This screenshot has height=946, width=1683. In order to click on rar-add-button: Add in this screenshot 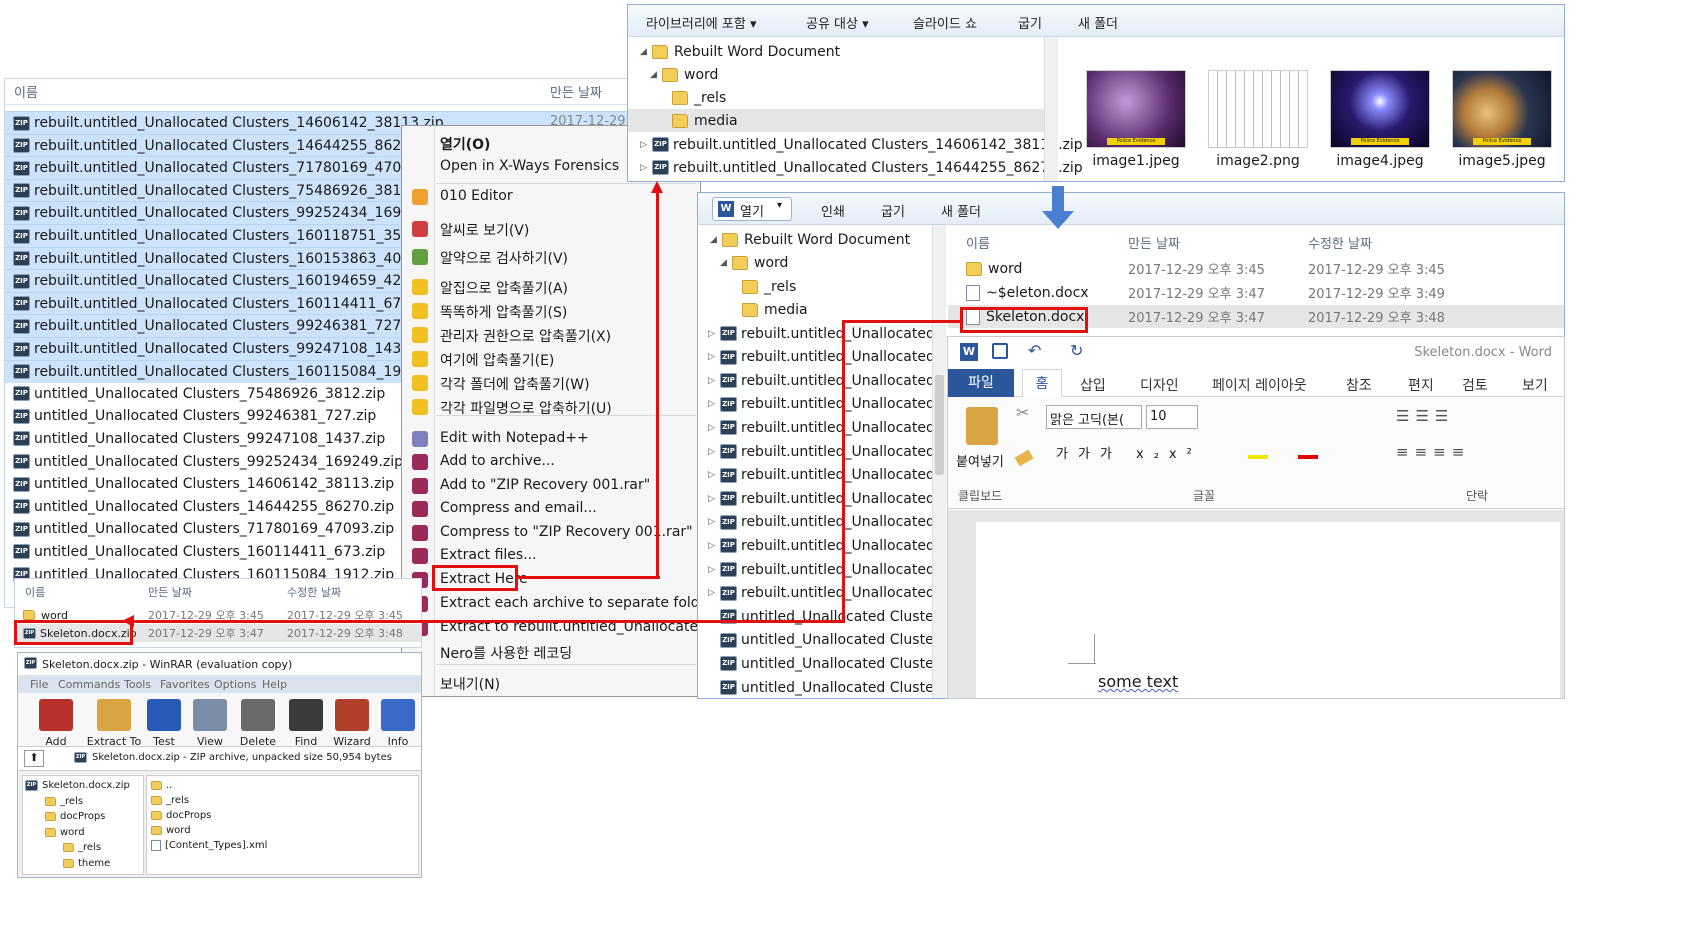, I will do `click(56, 723)`.